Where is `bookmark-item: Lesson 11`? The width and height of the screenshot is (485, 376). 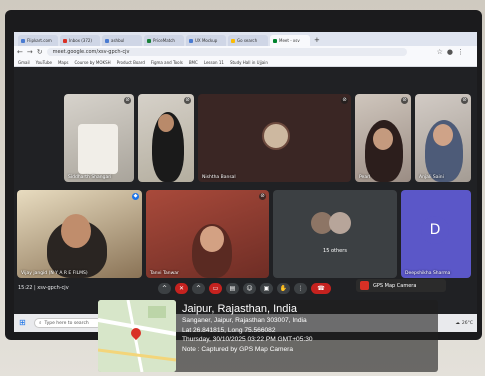 bookmark-item: Lesson 11 is located at coordinates (214, 62).